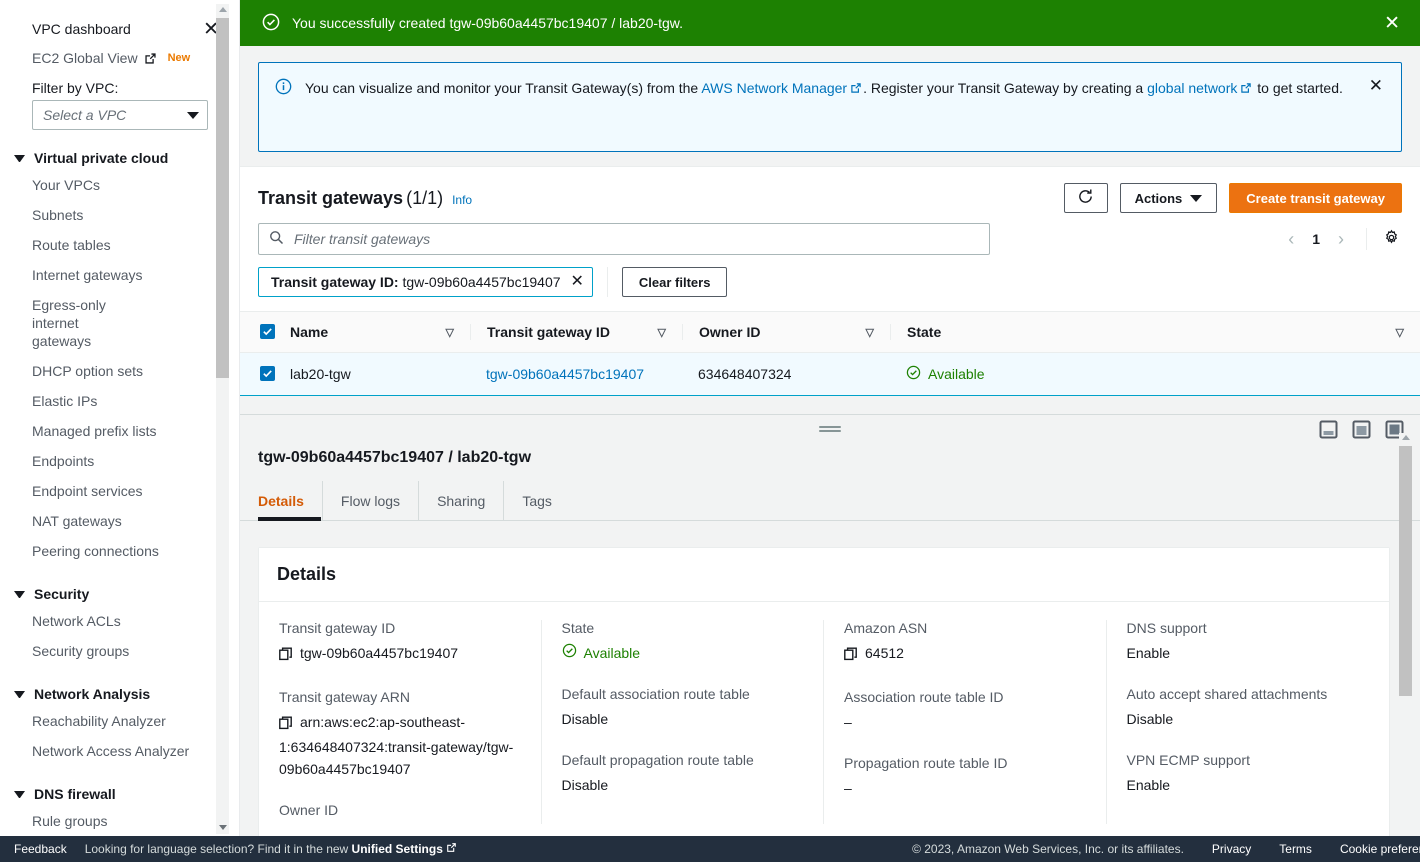 This screenshot has height=862, width=1420. I want to click on sidebar-item-route-tables: Route tables, so click(119, 245).